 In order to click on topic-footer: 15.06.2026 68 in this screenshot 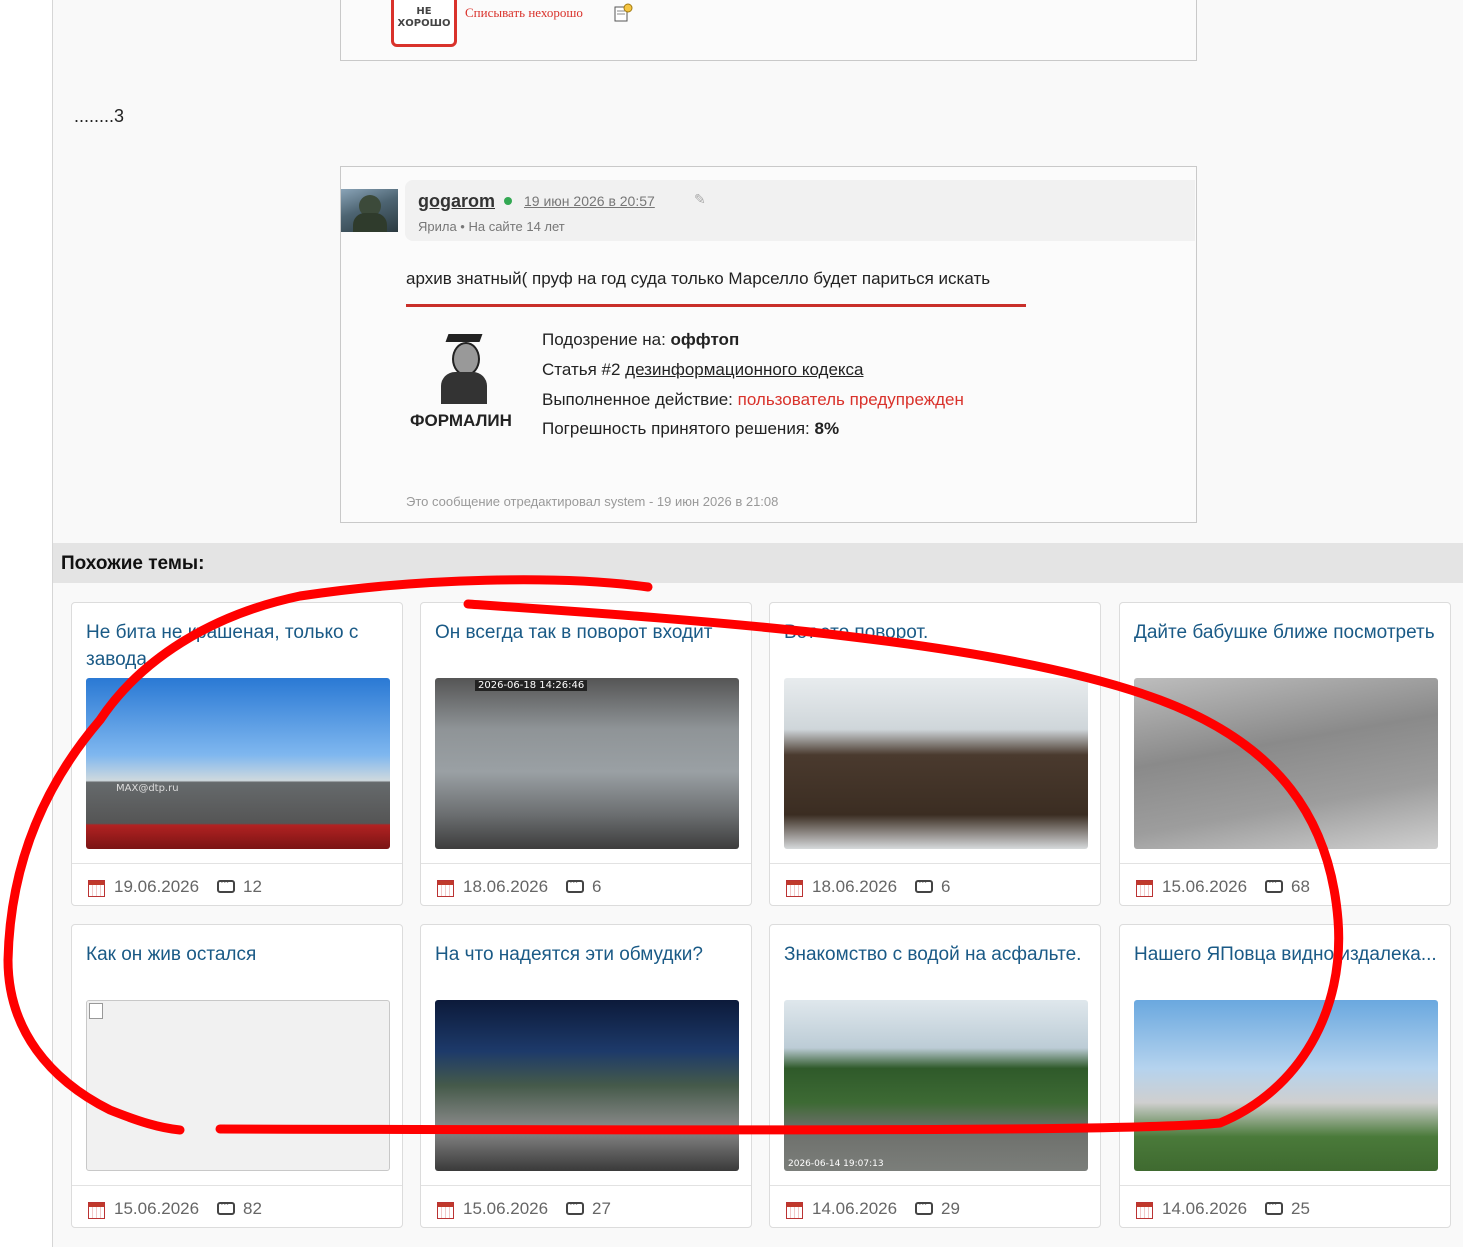, I will do `click(1285, 885)`.